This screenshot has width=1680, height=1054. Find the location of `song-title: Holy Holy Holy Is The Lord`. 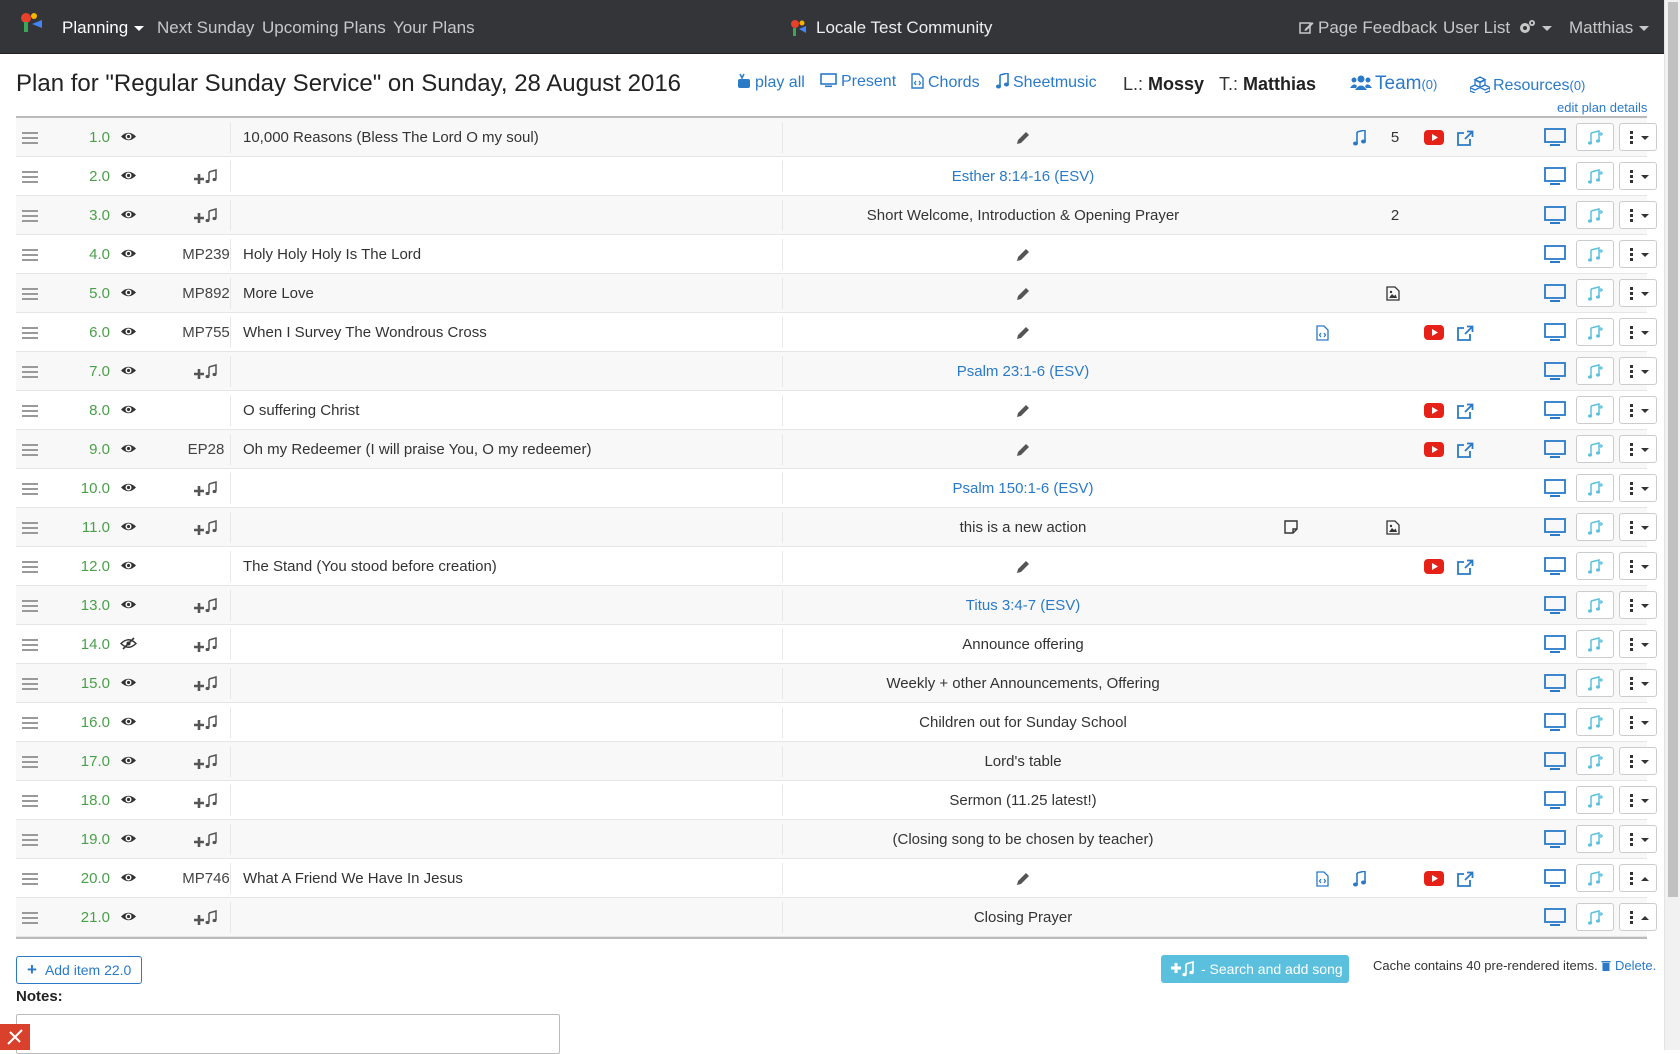

song-title: Holy Holy Holy Is The Lord is located at coordinates (513, 254).